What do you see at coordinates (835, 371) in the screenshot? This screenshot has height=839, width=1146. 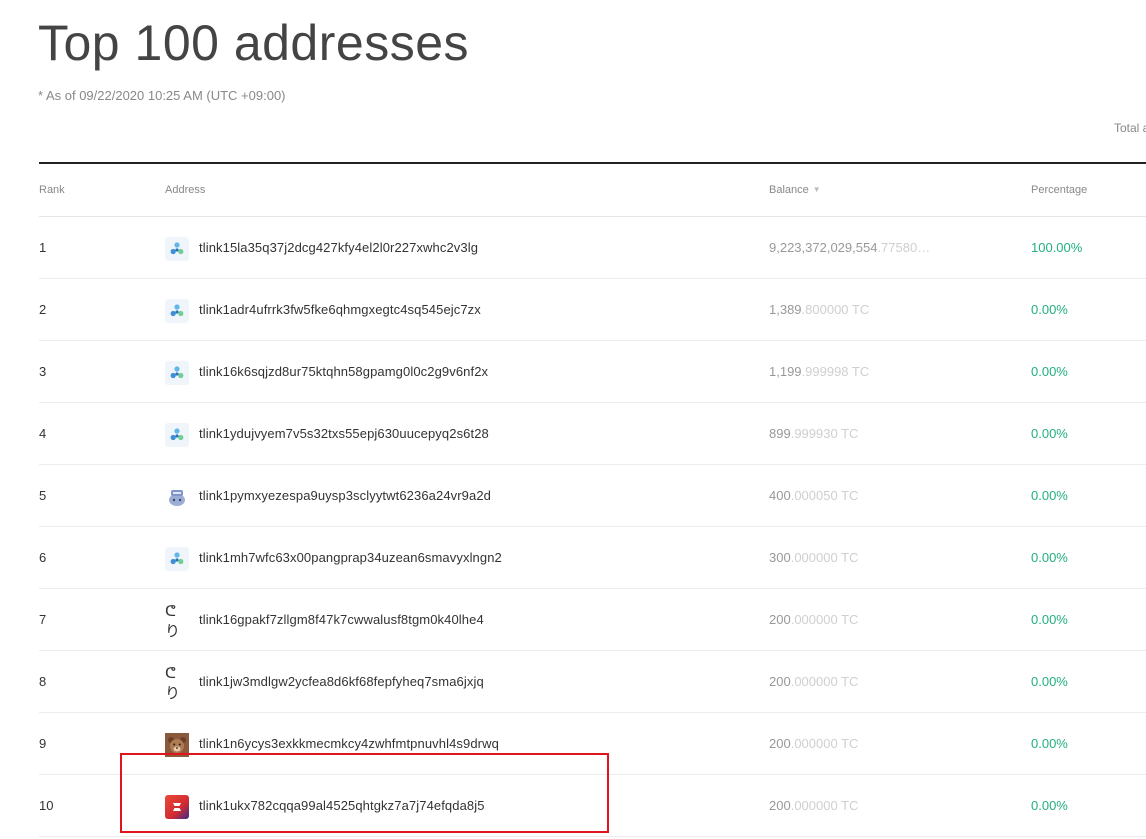 I see `balance-fraction: .999998 TC` at bounding box center [835, 371].